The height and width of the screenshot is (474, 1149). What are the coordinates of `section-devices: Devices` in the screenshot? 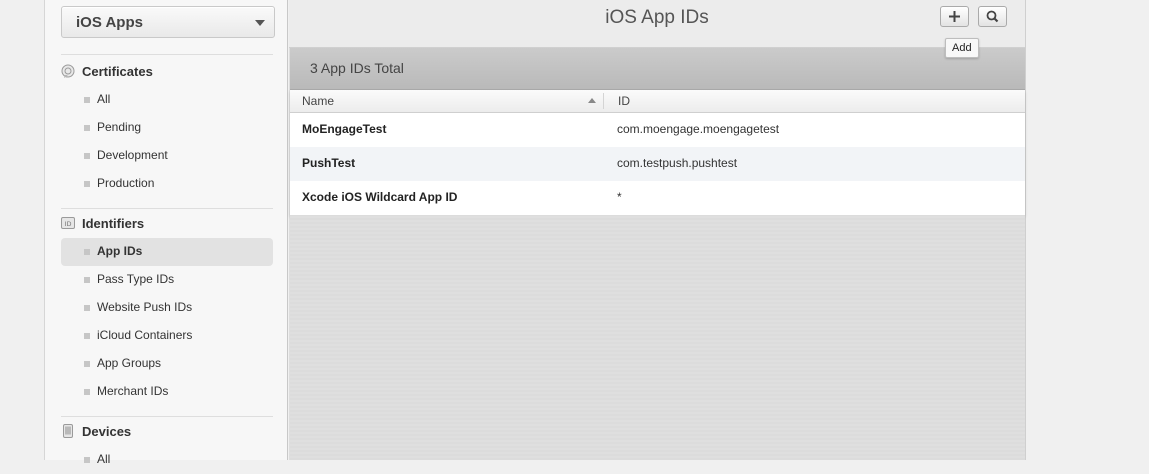 It's located at (168, 432).